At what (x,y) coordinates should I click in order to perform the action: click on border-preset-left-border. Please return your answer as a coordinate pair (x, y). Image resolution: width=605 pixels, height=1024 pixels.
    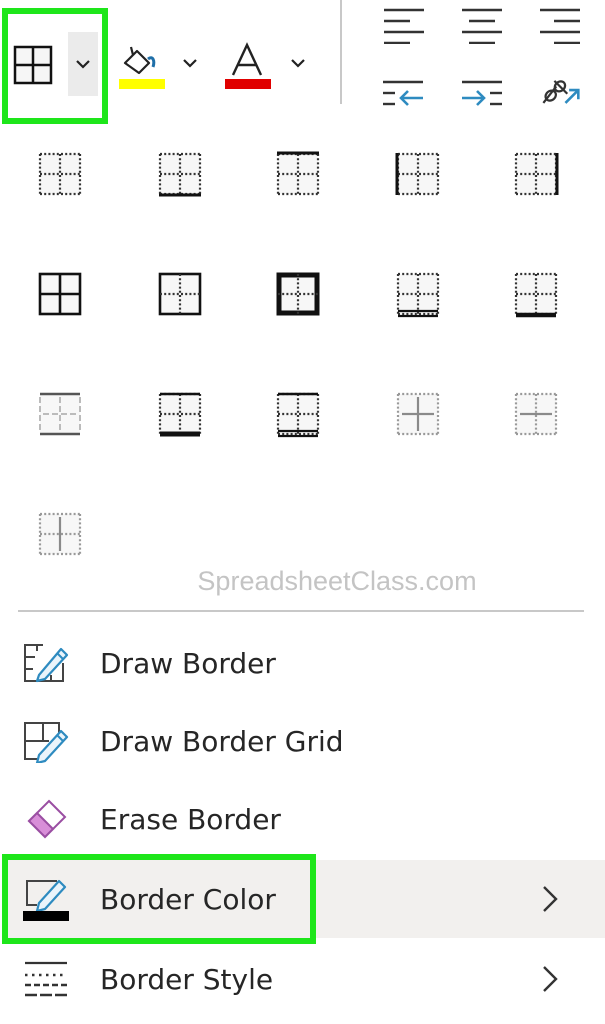
    Looking at the image, I should click on (418, 174).